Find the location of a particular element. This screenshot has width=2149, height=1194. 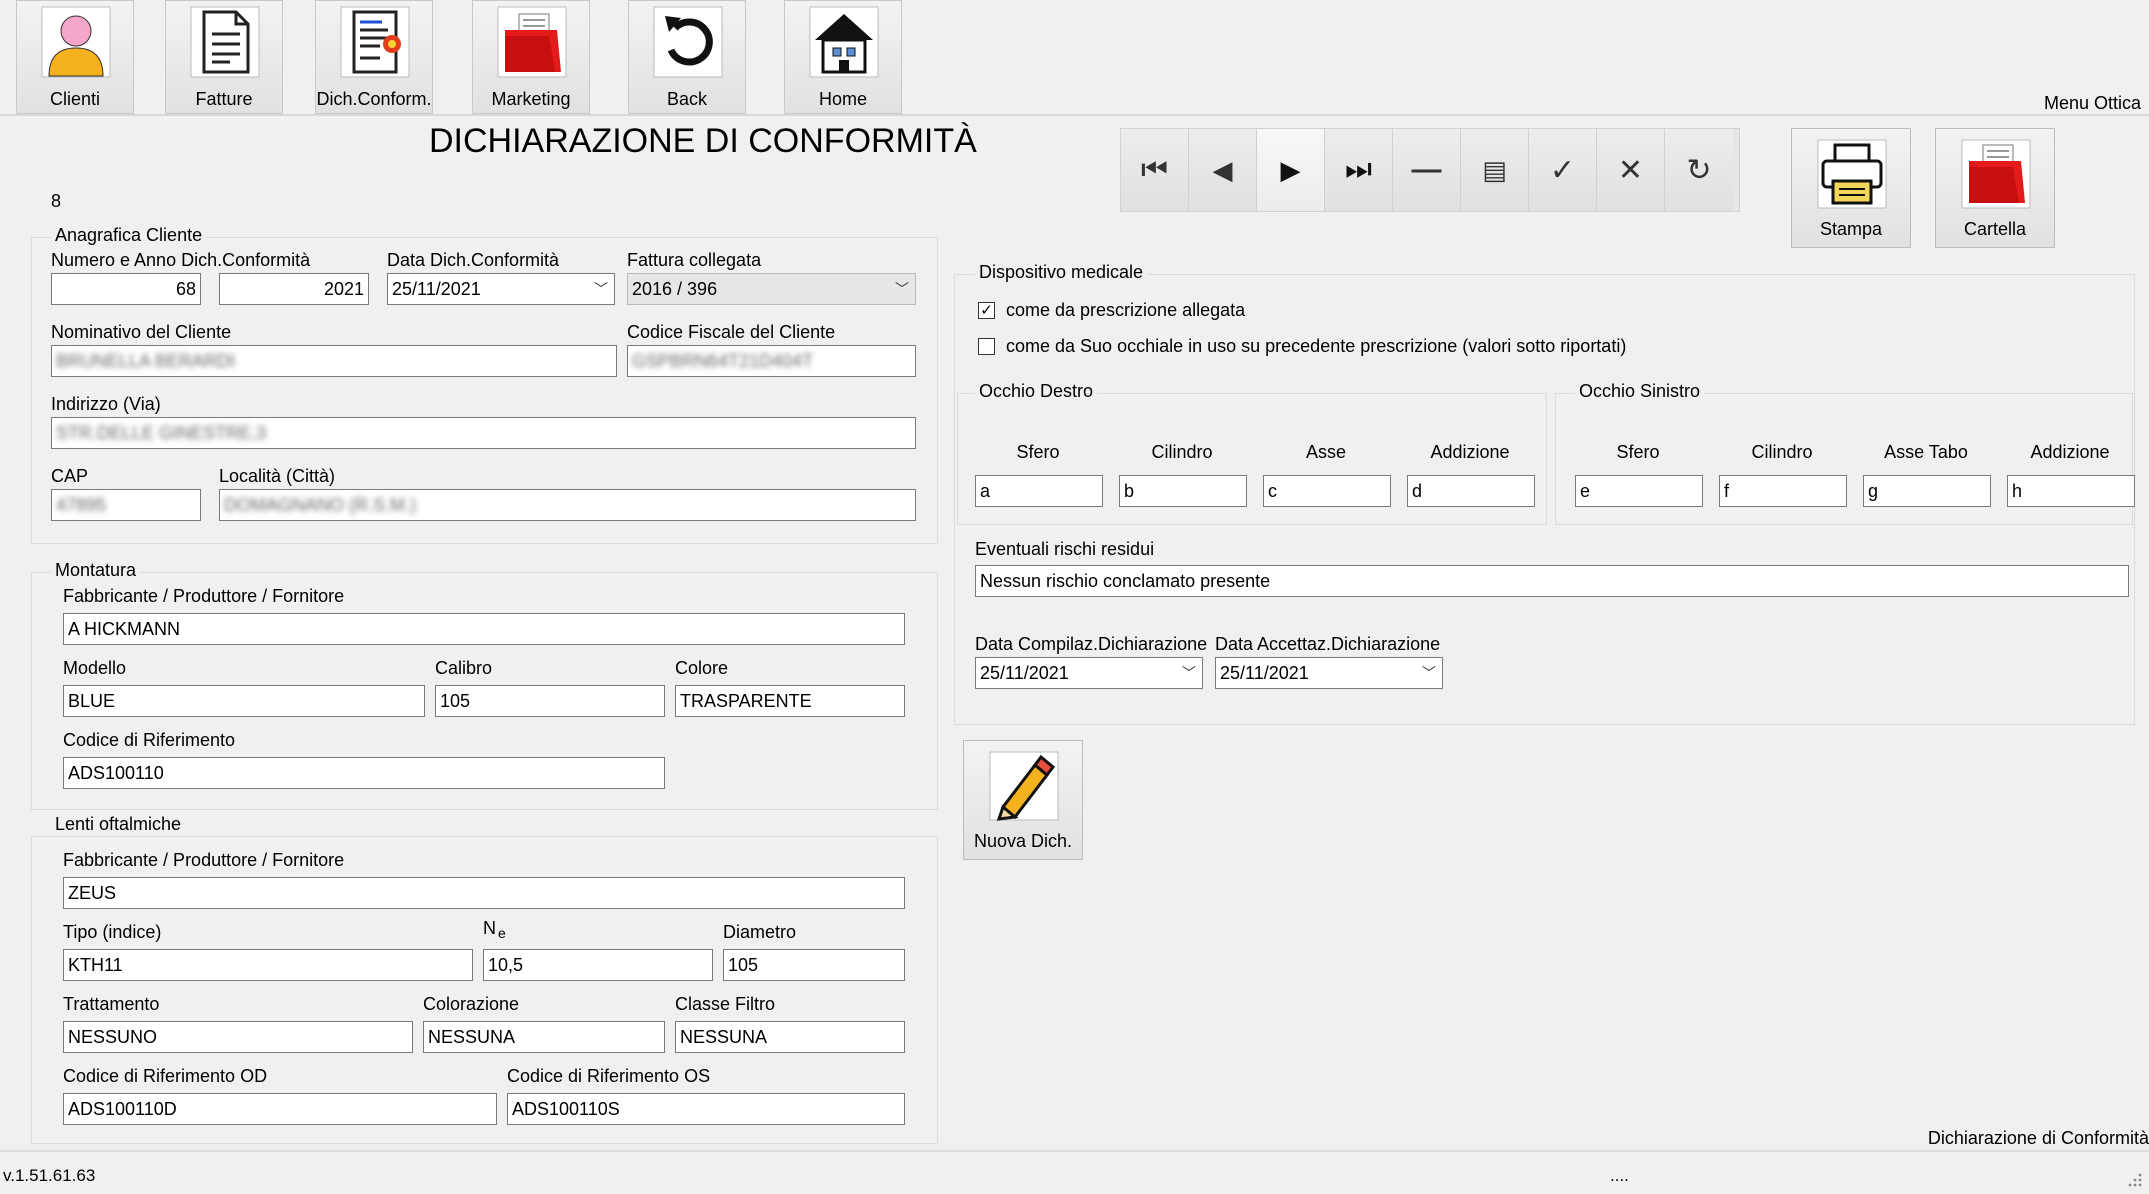

codice-od-field: ADS100110D is located at coordinates (280, 1109).